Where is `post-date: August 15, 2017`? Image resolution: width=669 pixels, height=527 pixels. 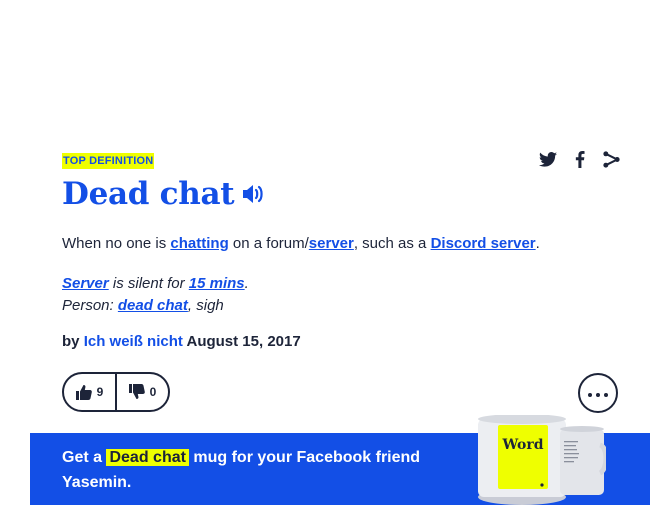 post-date: August 15, 2017 is located at coordinates (241, 341).